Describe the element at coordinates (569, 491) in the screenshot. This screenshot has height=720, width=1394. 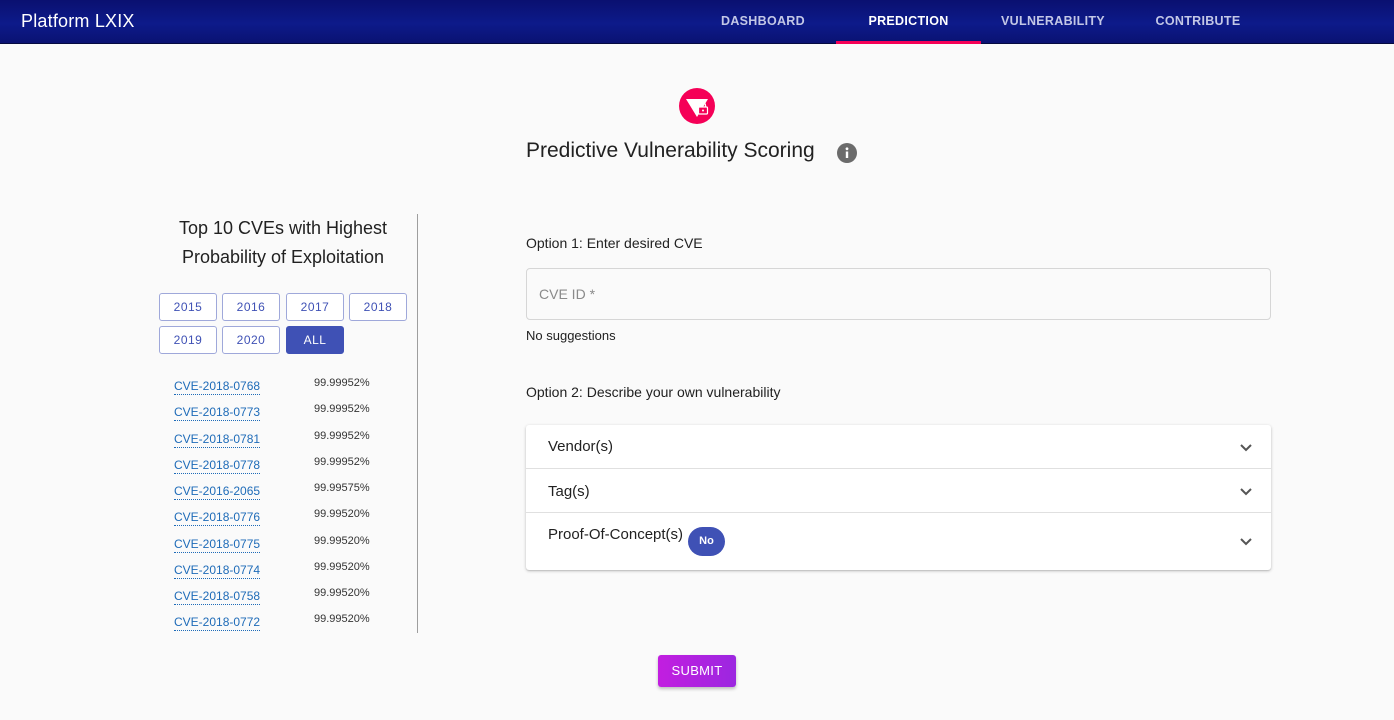
I see `accordion-tags-label: Tag(s)` at that location.